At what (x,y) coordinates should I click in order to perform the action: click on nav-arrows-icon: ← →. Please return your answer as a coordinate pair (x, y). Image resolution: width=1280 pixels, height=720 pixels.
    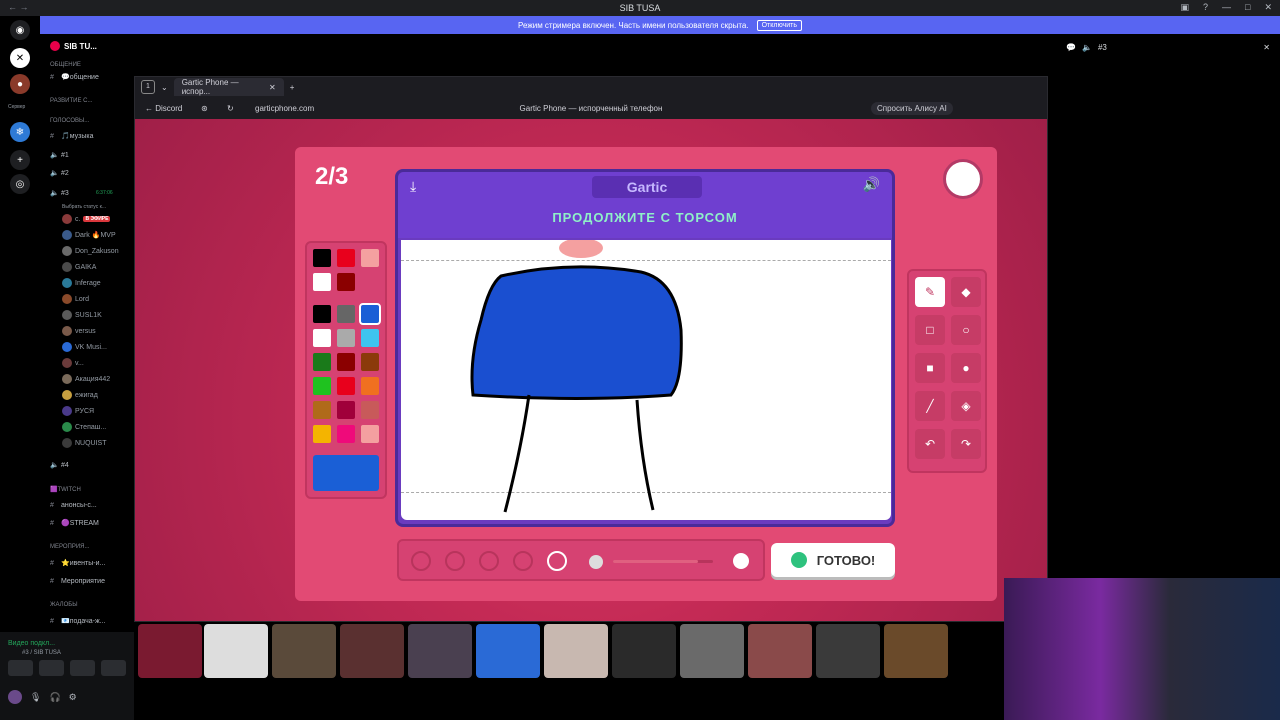
    Looking at the image, I should click on (18, 7).